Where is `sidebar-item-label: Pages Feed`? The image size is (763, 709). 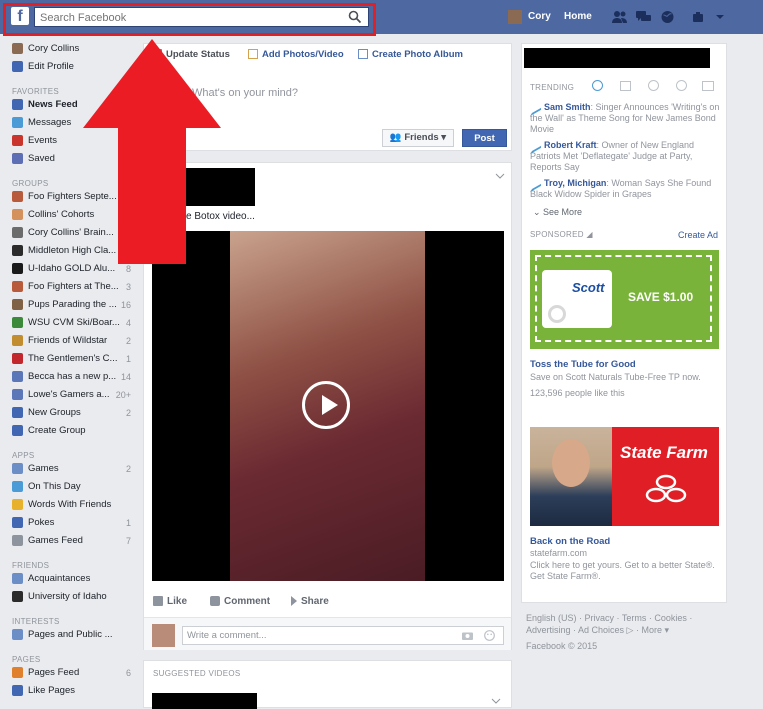 sidebar-item-label: Pages Feed is located at coordinates (54, 672).